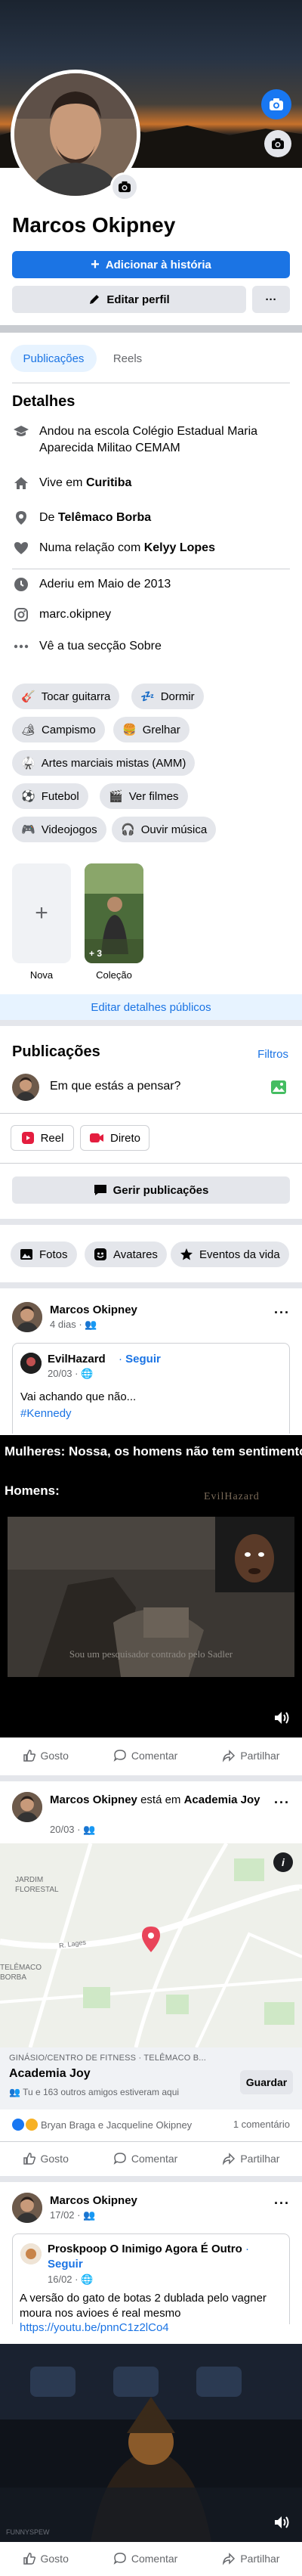 The width and height of the screenshot is (302, 2576). Describe the element at coordinates (277, 143) in the screenshot. I see `cover-edit-camera-button` at that location.